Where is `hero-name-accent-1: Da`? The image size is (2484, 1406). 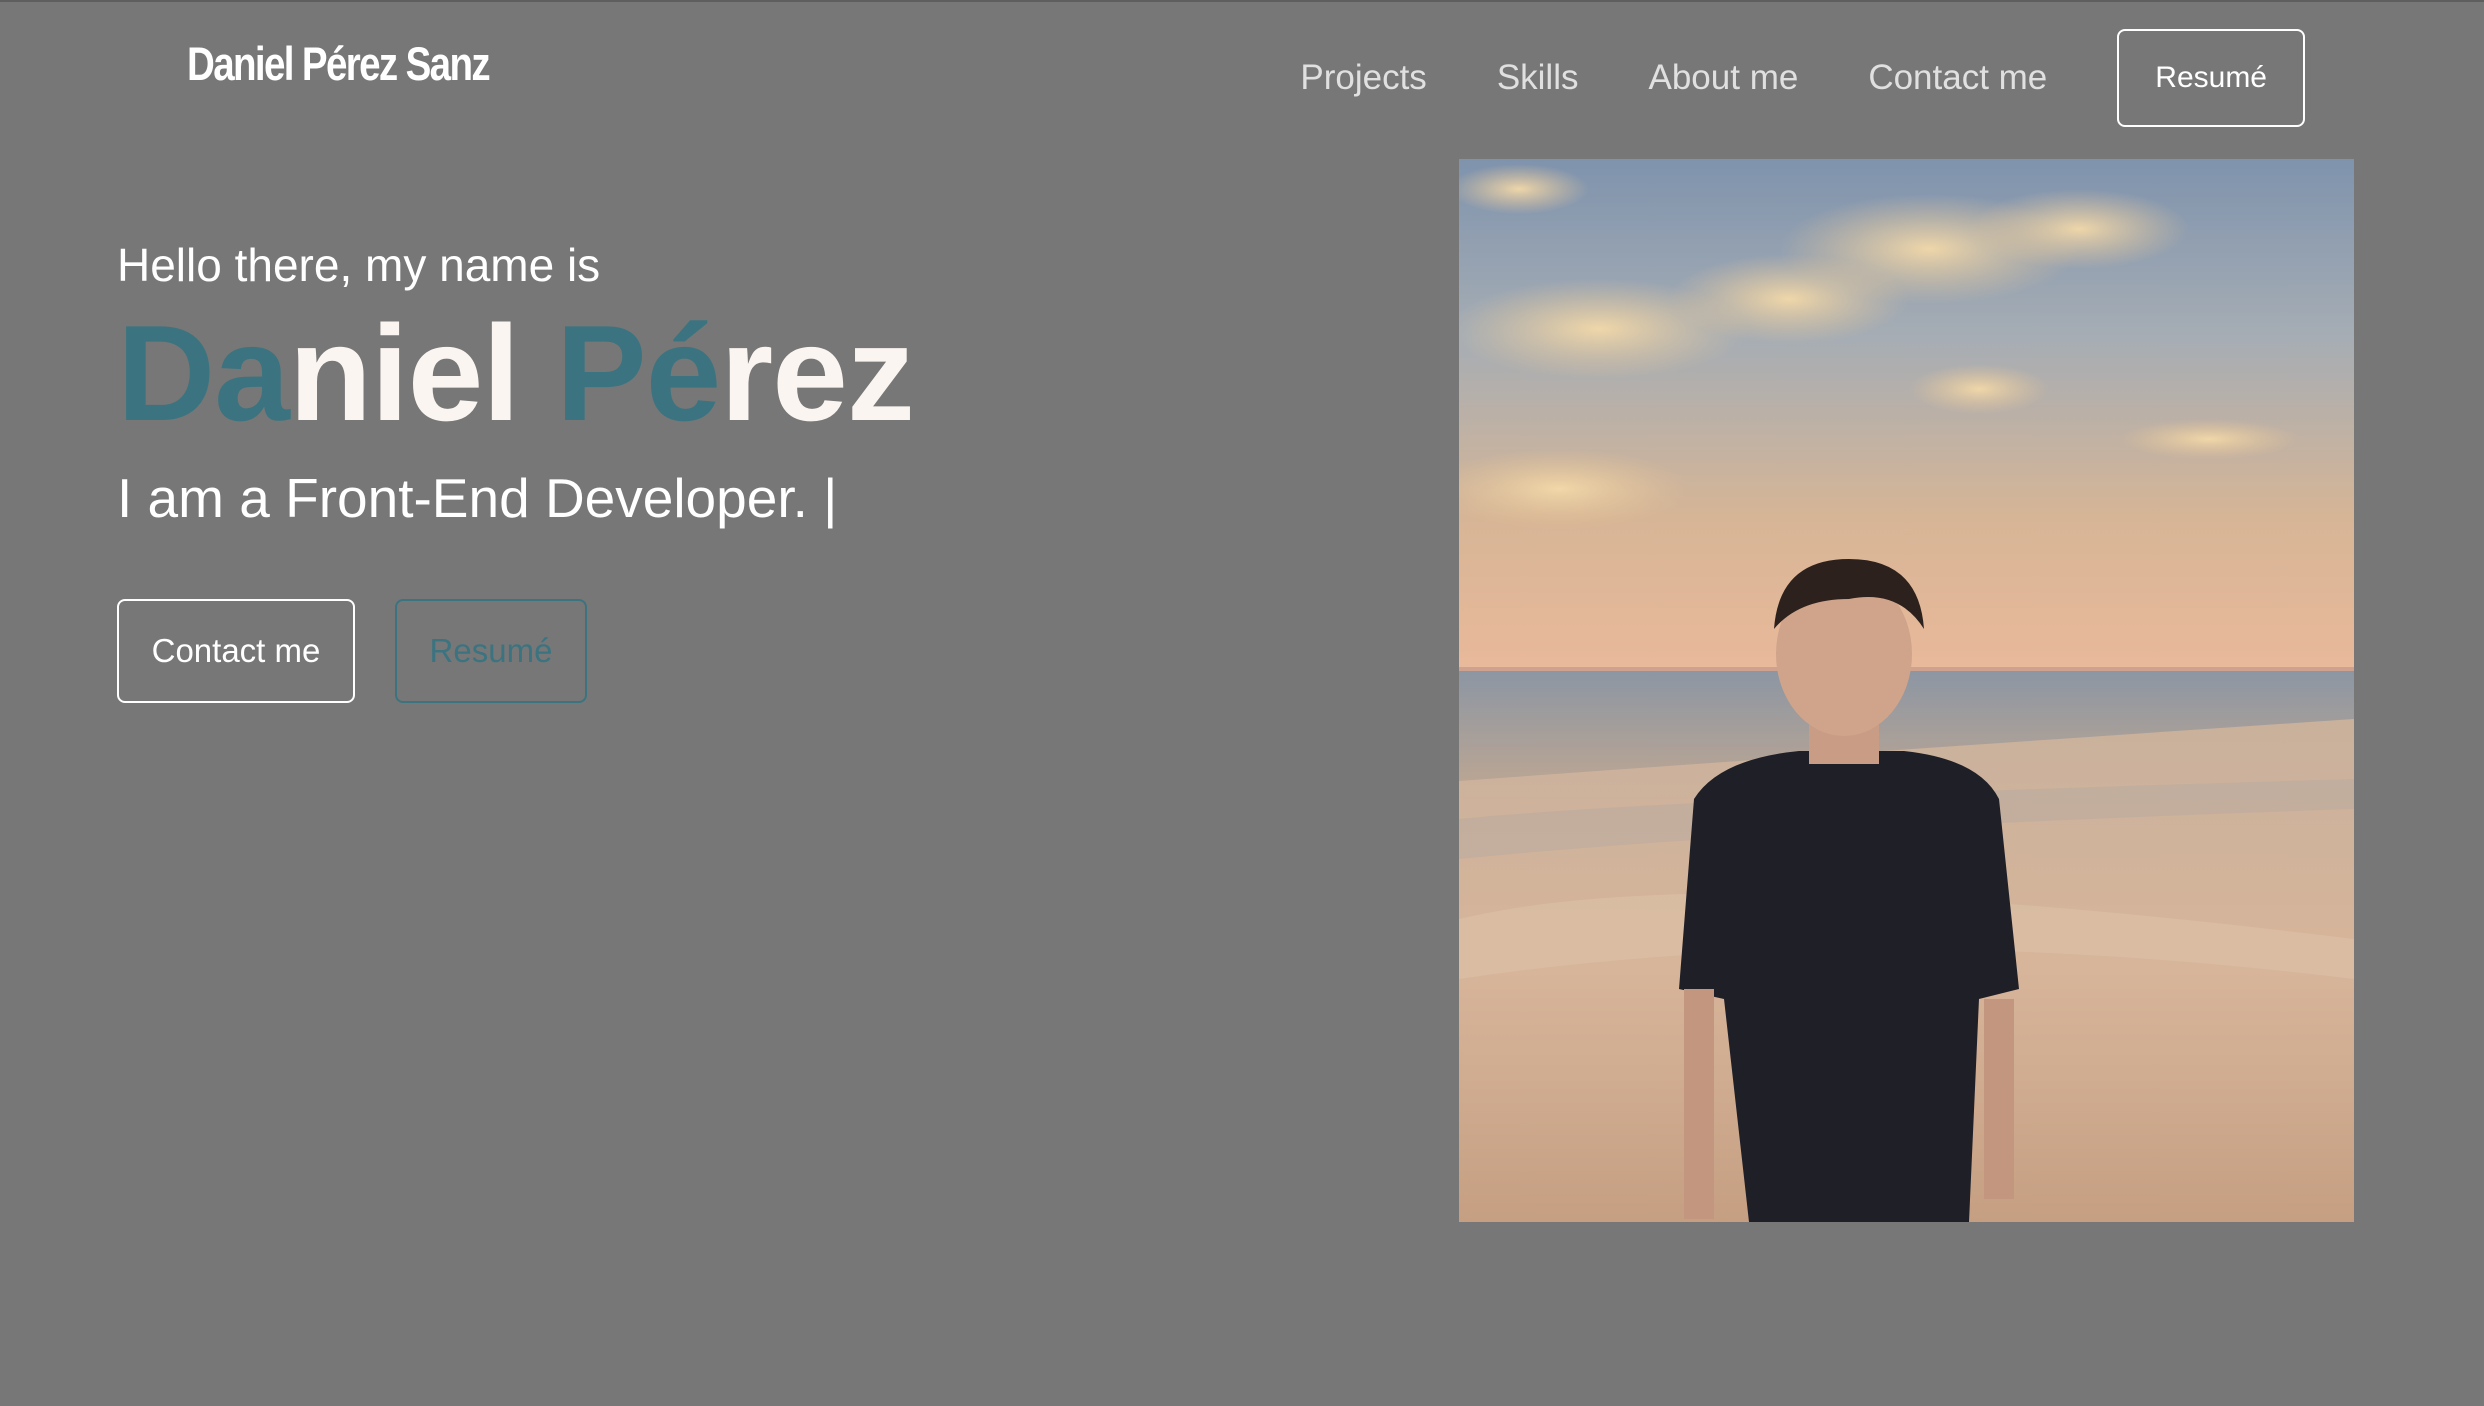
hero-name-accent-1: Da is located at coordinates (203, 373).